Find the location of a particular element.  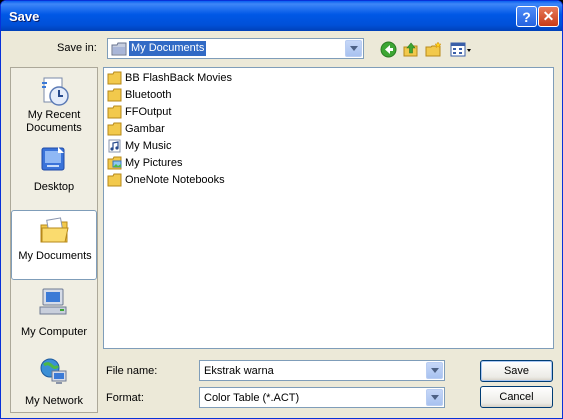

desktop-icon is located at coordinates (54, 160).